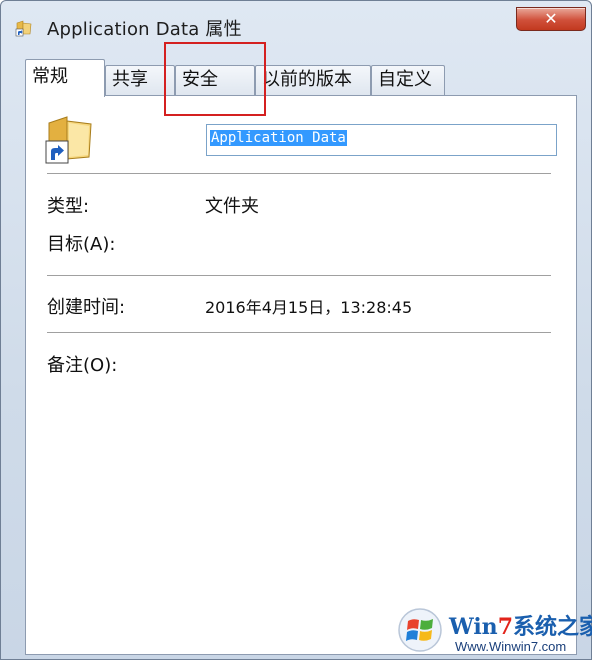  What do you see at coordinates (408, 80) in the screenshot?
I see `tab-customize: 自定义` at bounding box center [408, 80].